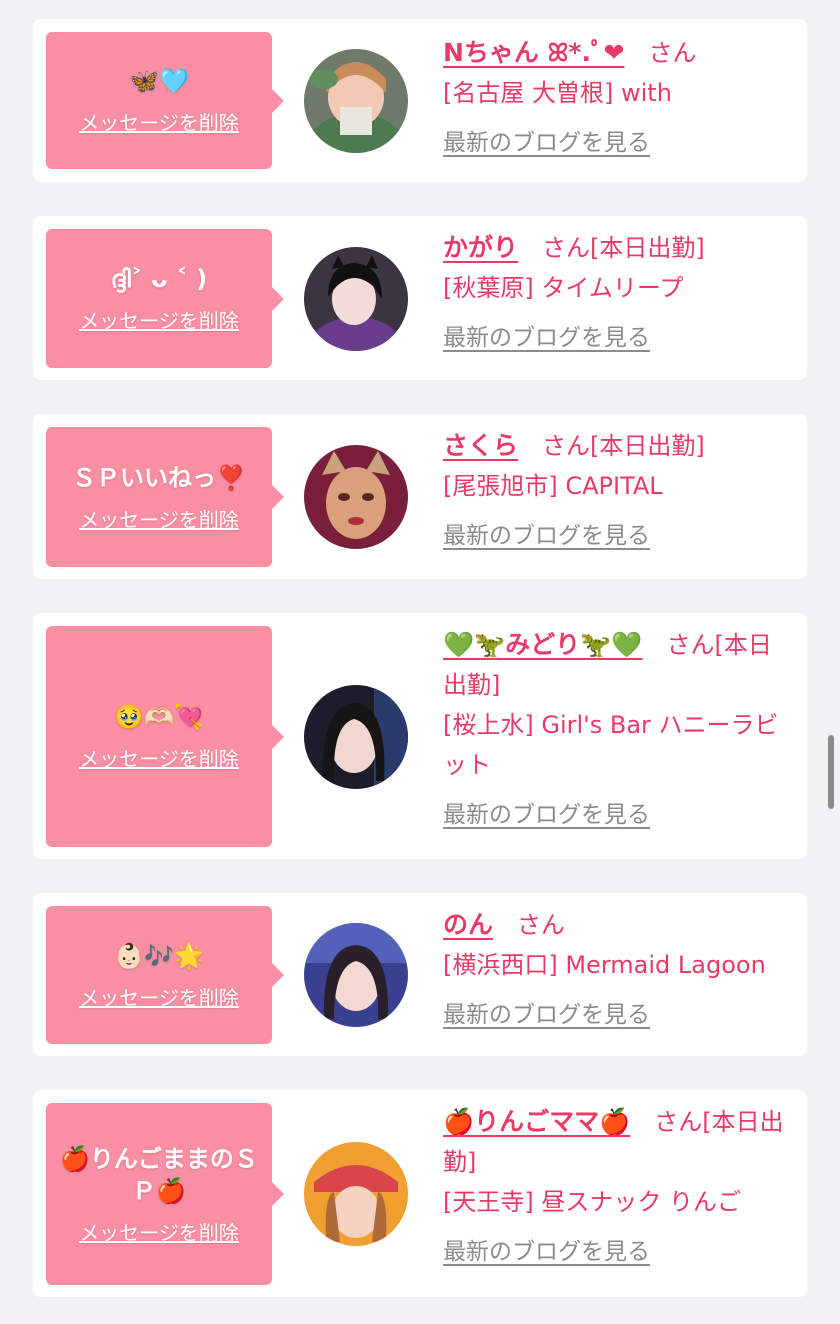  What do you see at coordinates (831, 772) in the screenshot?
I see `scrollbar` at bounding box center [831, 772].